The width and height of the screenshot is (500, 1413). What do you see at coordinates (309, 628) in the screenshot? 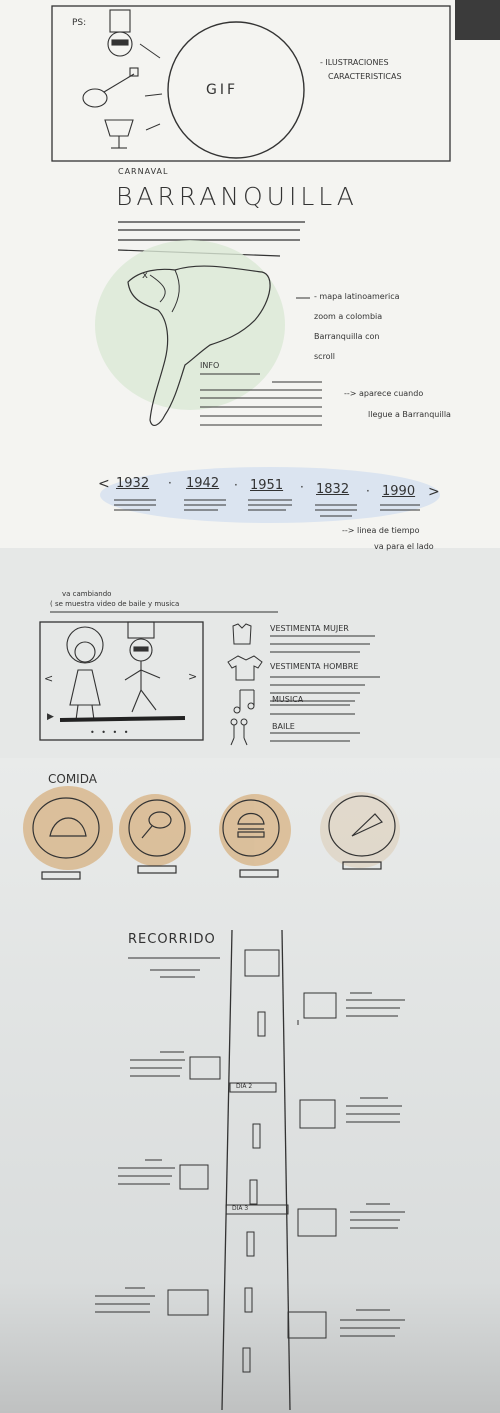
I see `category-label-1: VESTIMENTA MUJER` at bounding box center [309, 628].